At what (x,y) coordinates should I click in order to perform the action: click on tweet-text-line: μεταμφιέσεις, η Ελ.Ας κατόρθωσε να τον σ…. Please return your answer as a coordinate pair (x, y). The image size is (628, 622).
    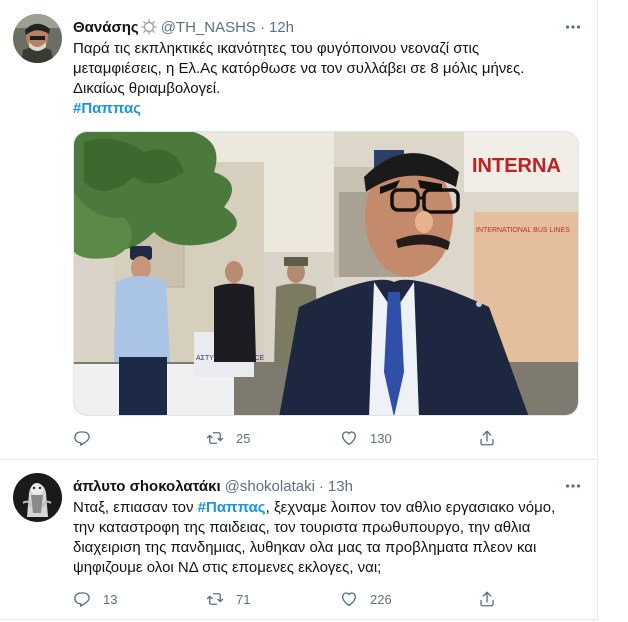
    Looking at the image, I should click on (299, 68).